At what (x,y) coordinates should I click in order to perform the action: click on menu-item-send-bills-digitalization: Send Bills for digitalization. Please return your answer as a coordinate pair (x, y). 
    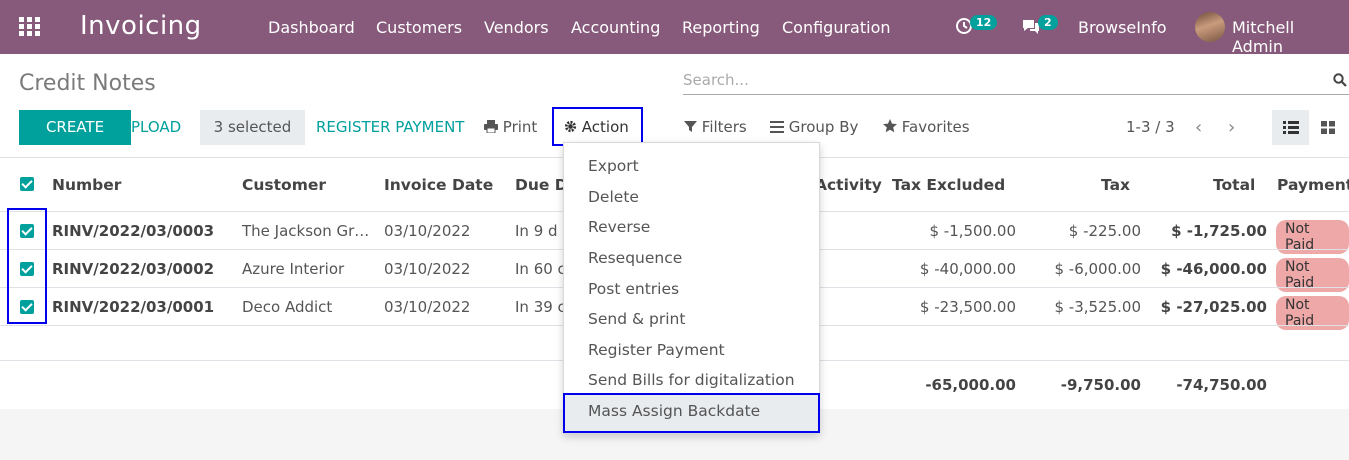
    Looking at the image, I should click on (691, 380).